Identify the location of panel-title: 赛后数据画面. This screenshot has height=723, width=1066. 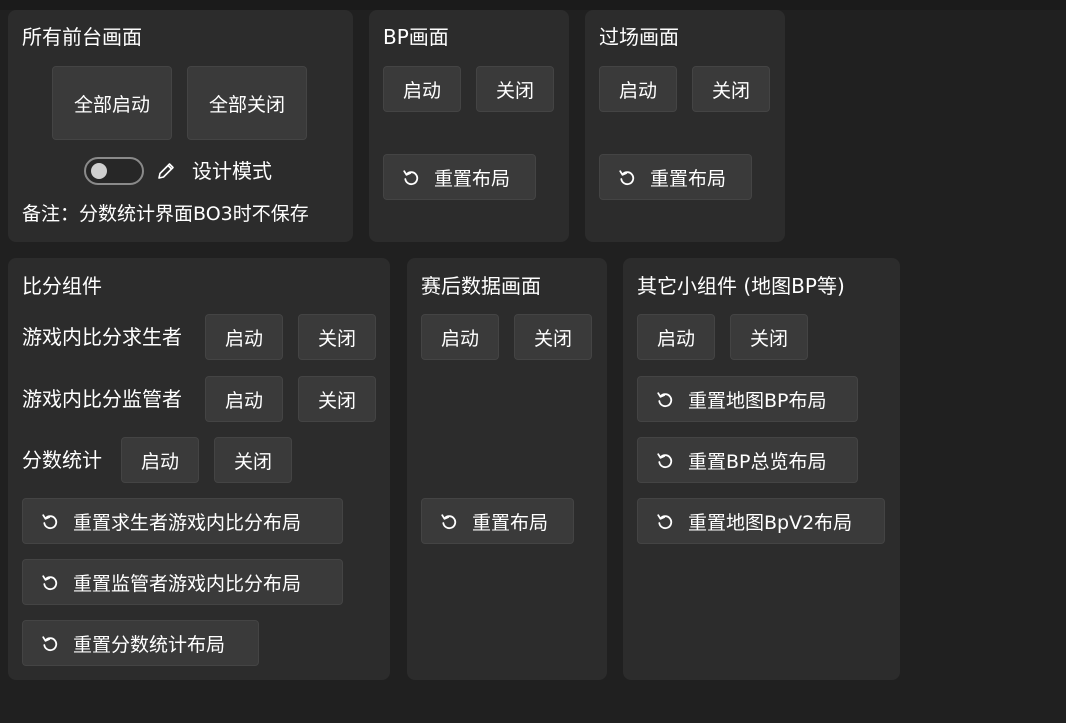
(481, 286).